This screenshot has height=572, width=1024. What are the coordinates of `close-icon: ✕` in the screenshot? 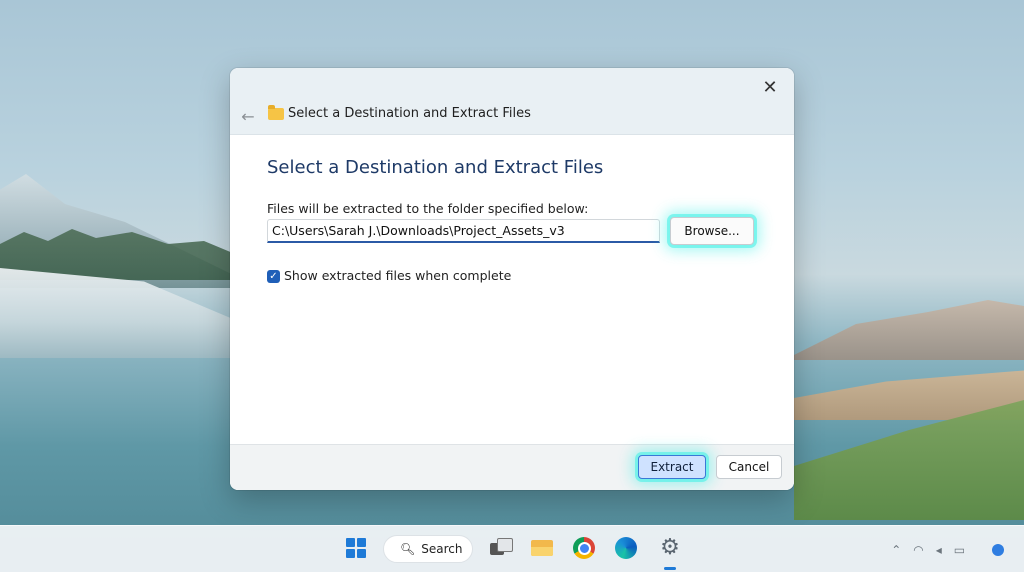 It's located at (770, 87).